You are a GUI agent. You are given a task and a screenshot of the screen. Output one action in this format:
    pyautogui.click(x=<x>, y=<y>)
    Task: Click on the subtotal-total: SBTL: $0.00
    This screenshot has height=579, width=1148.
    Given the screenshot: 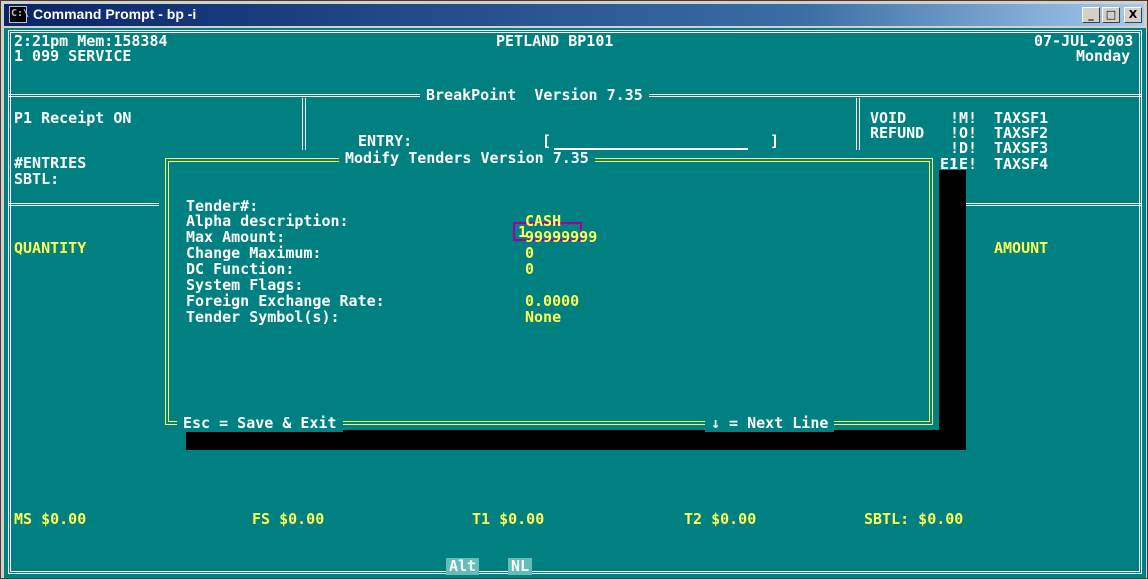 What is the action you would take?
    pyautogui.click(x=914, y=519)
    